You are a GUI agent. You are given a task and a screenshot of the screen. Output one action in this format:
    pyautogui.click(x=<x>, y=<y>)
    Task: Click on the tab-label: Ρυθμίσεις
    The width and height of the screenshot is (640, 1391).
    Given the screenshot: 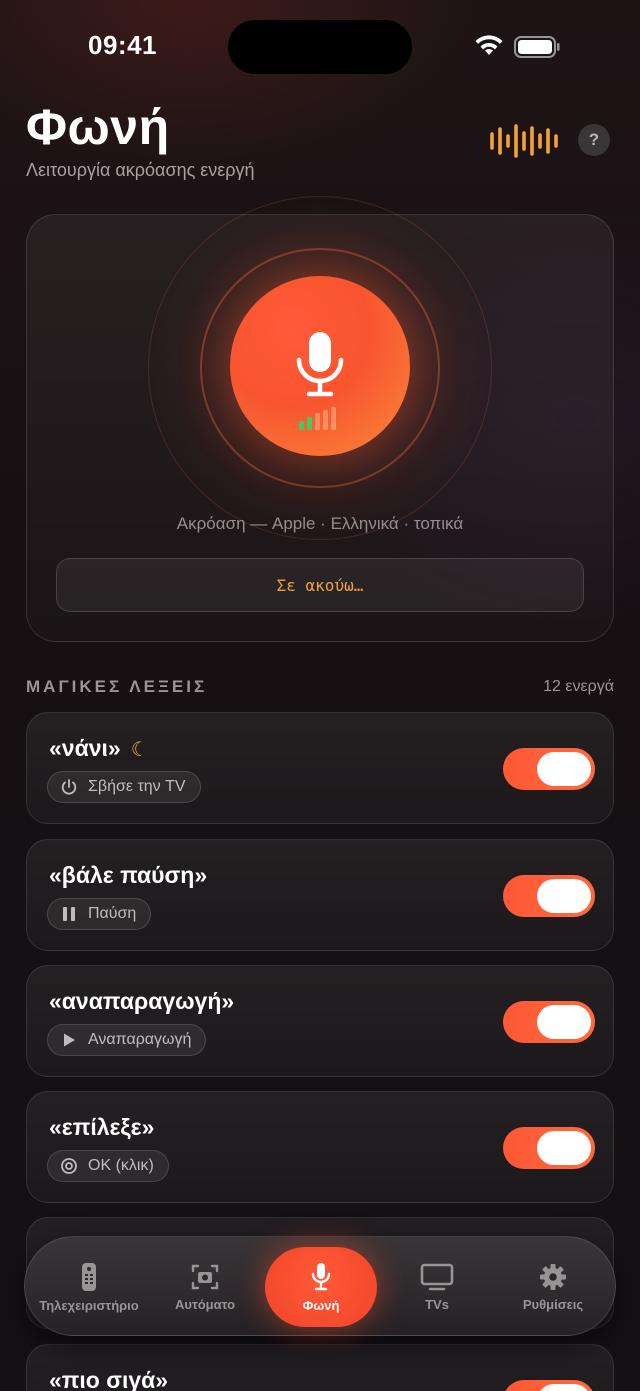 What is the action you would take?
    pyautogui.click(x=553, y=1304)
    